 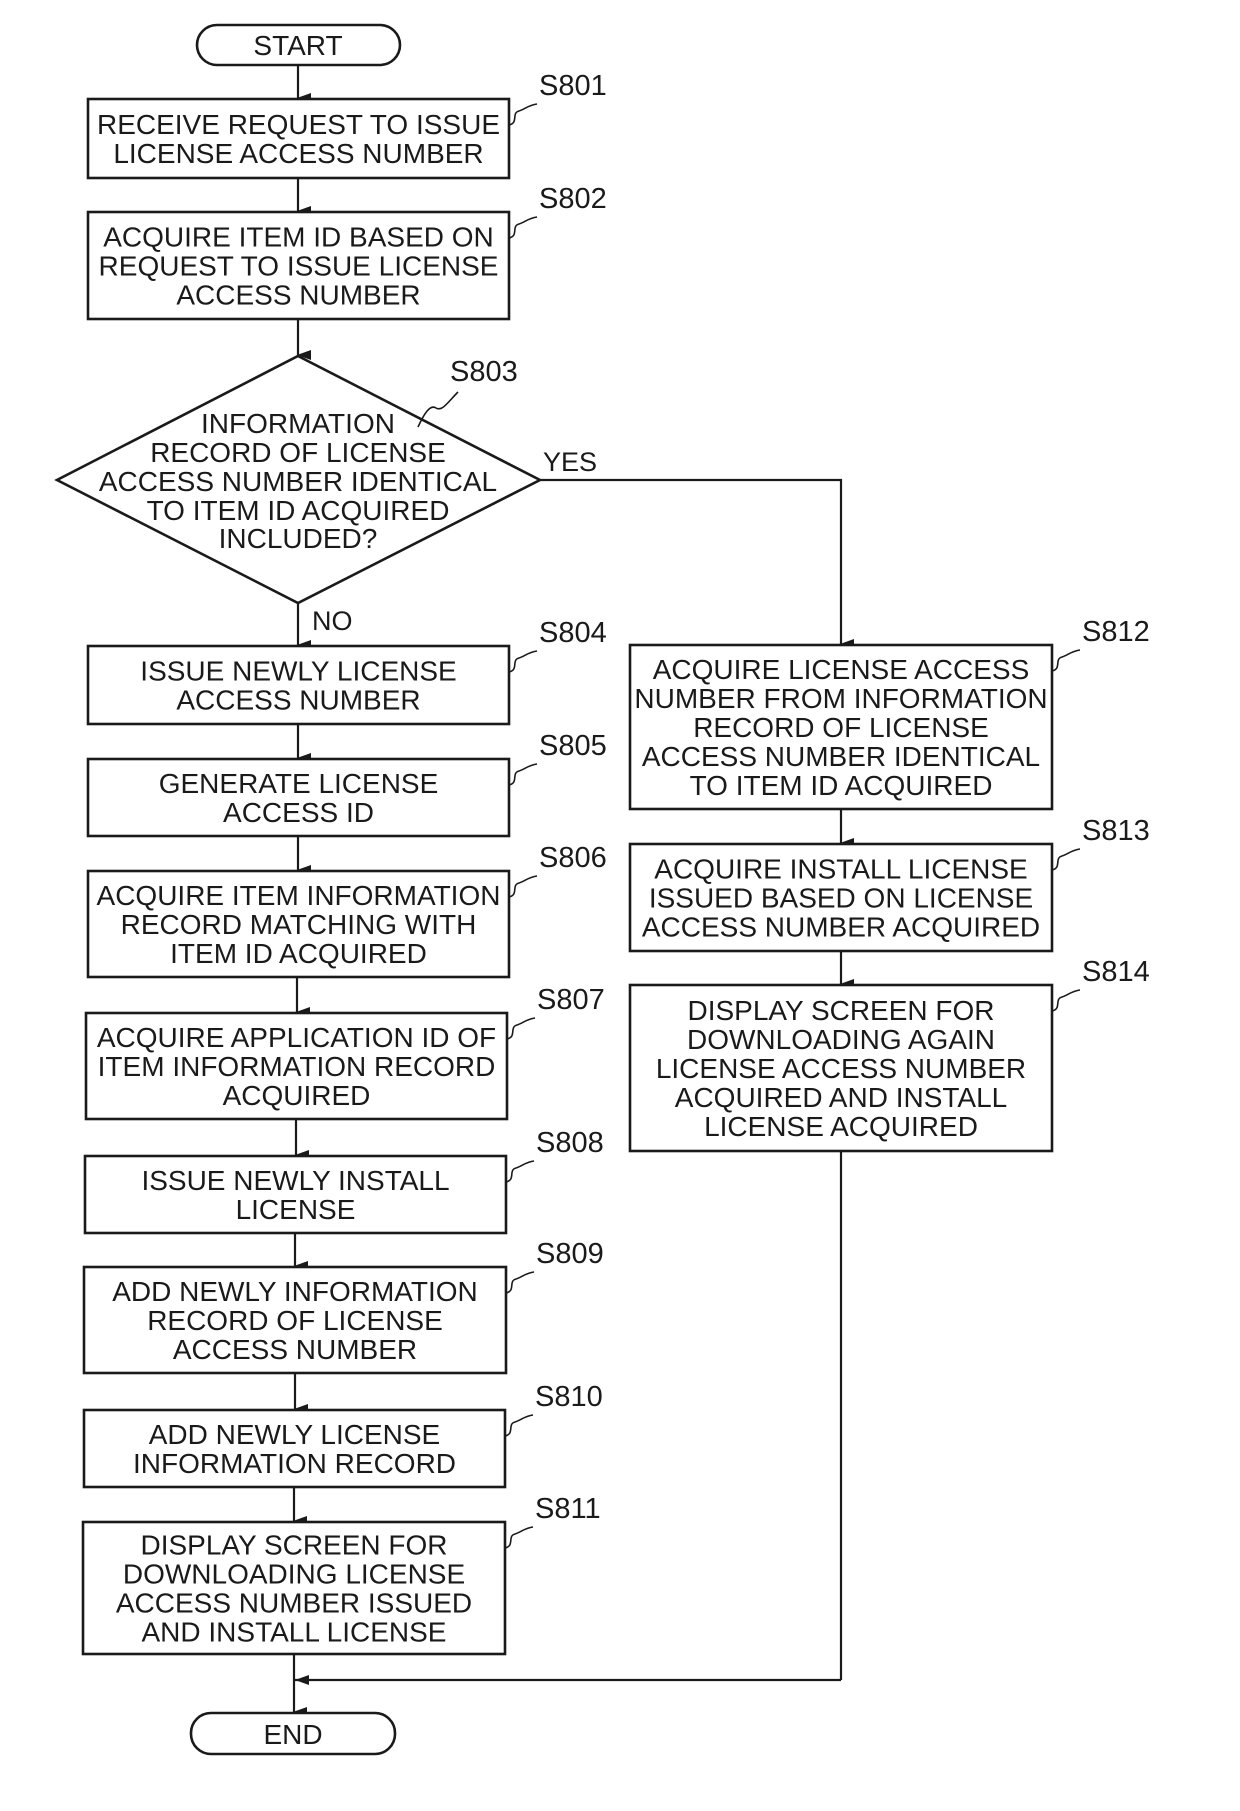 What do you see at coordinates (299, 266) in the screenshot?
I see `box-text-line: REQUEST TO ISSUE LICENSE` at bounding box center [299, 266].